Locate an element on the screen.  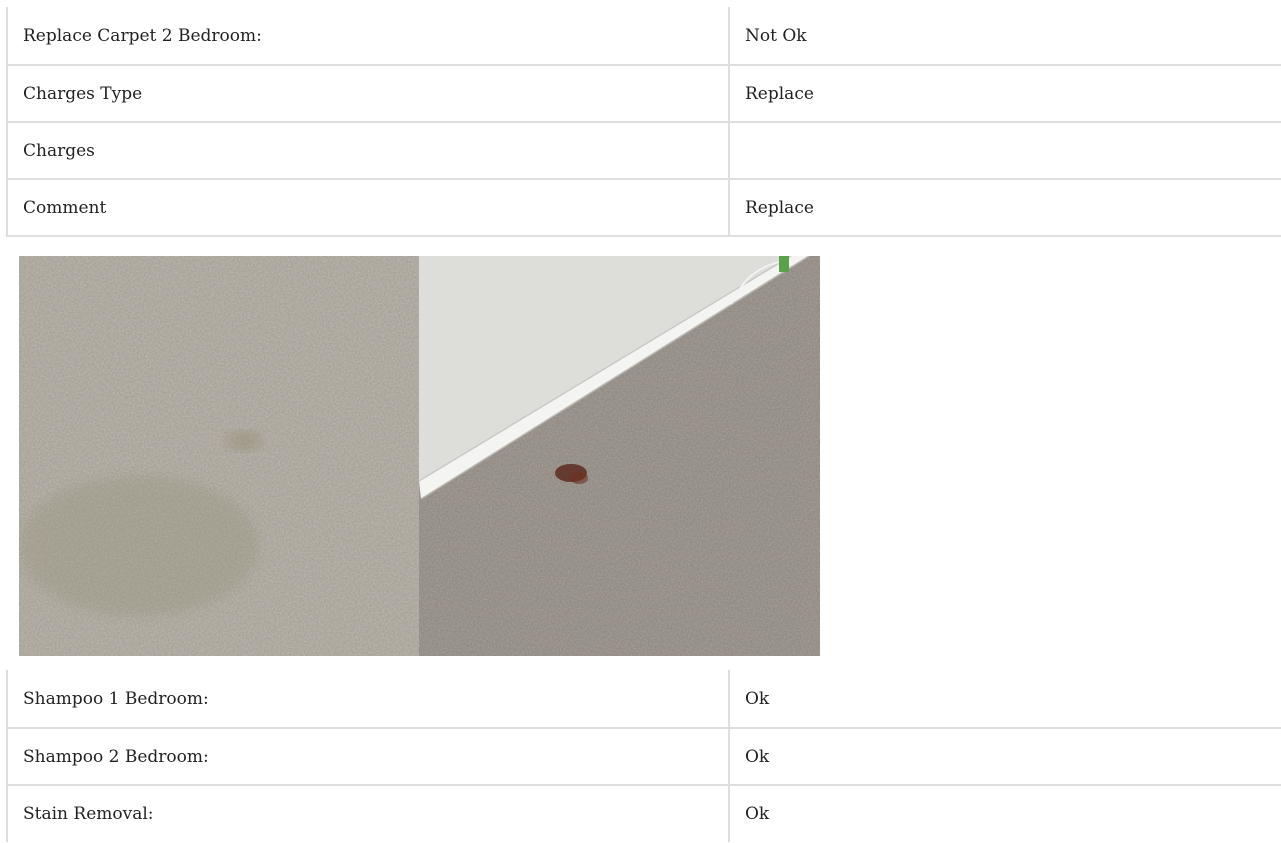
row-label: Comment is located at coordinates (368, 208).